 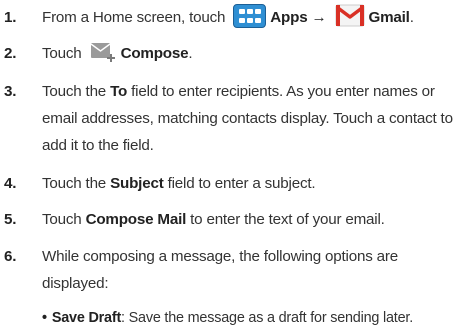 What do you see at coordinates (137, 183) in the screenshot?
I see `subject-field-label: Subject` at bounding box center [137, 183].